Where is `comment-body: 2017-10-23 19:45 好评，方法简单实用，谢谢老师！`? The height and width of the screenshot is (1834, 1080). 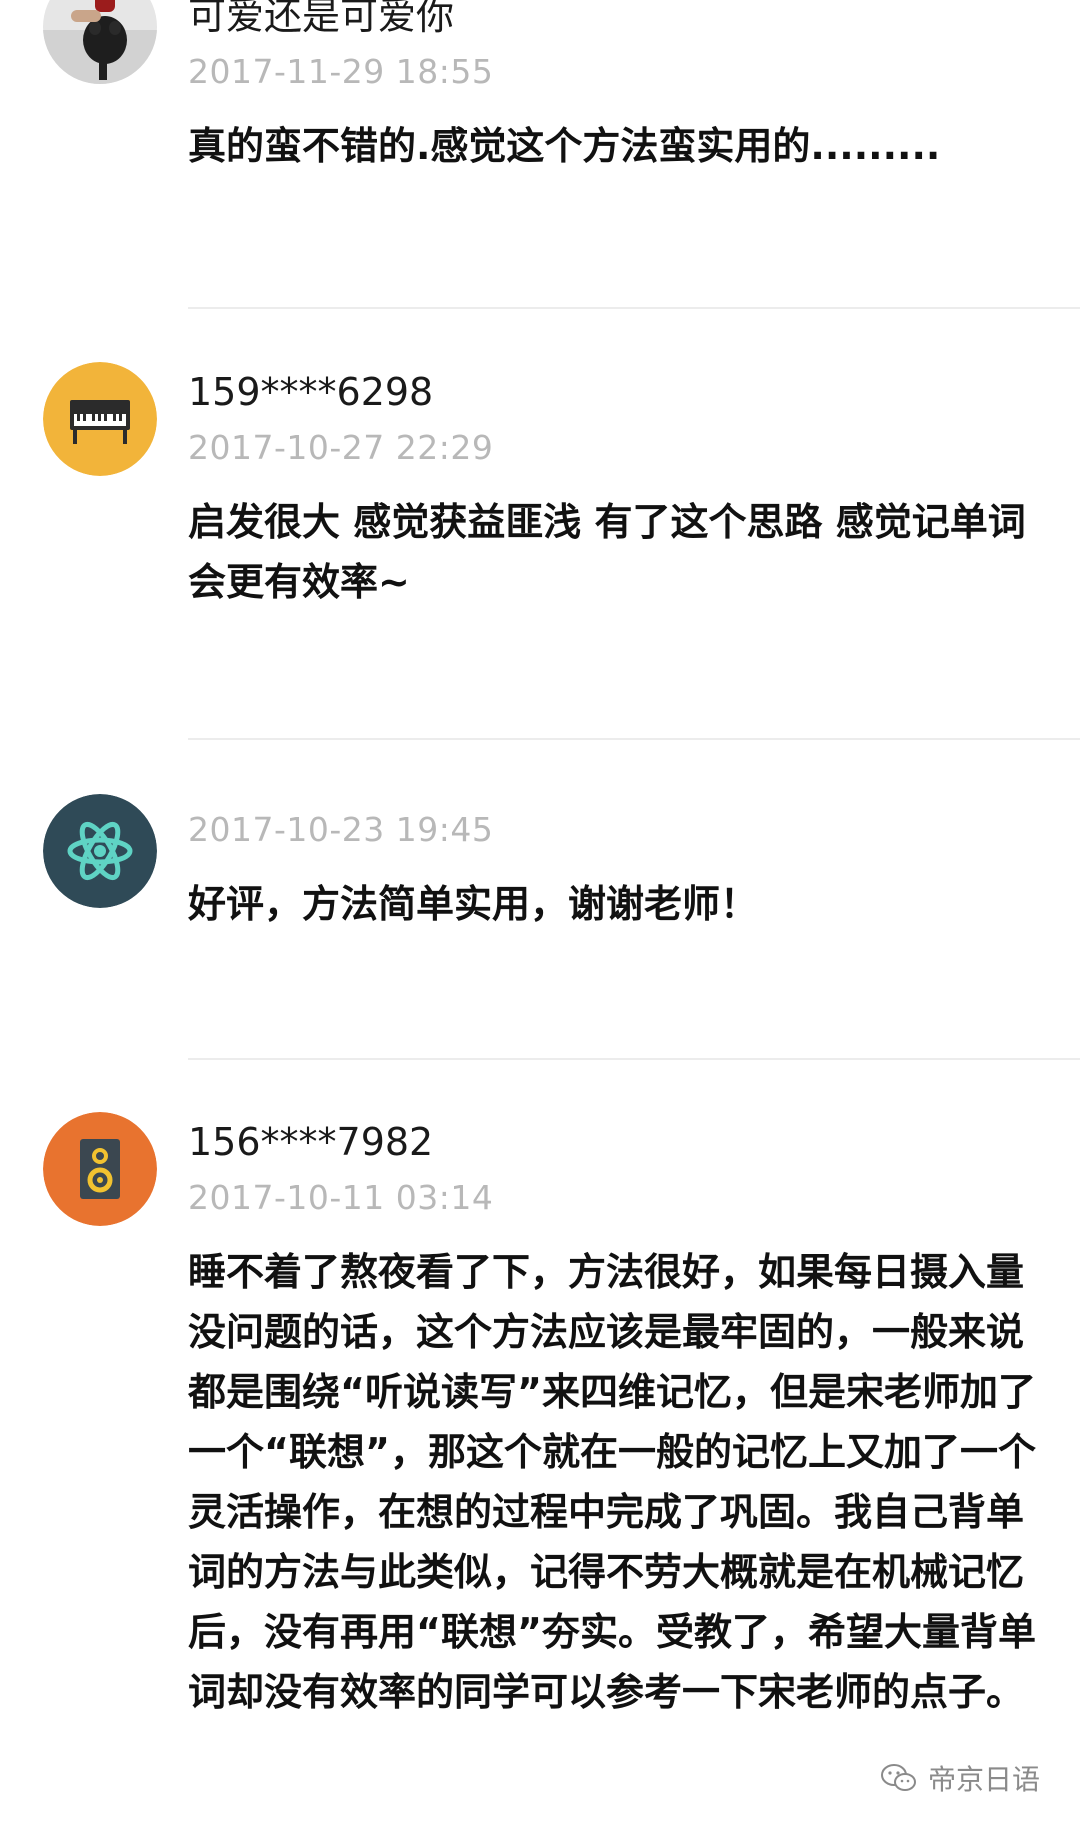
comment-body: 2017-10-23 19:45 好评，方法简单实用，谢谢老师！ is located at coordinates (614, 872).